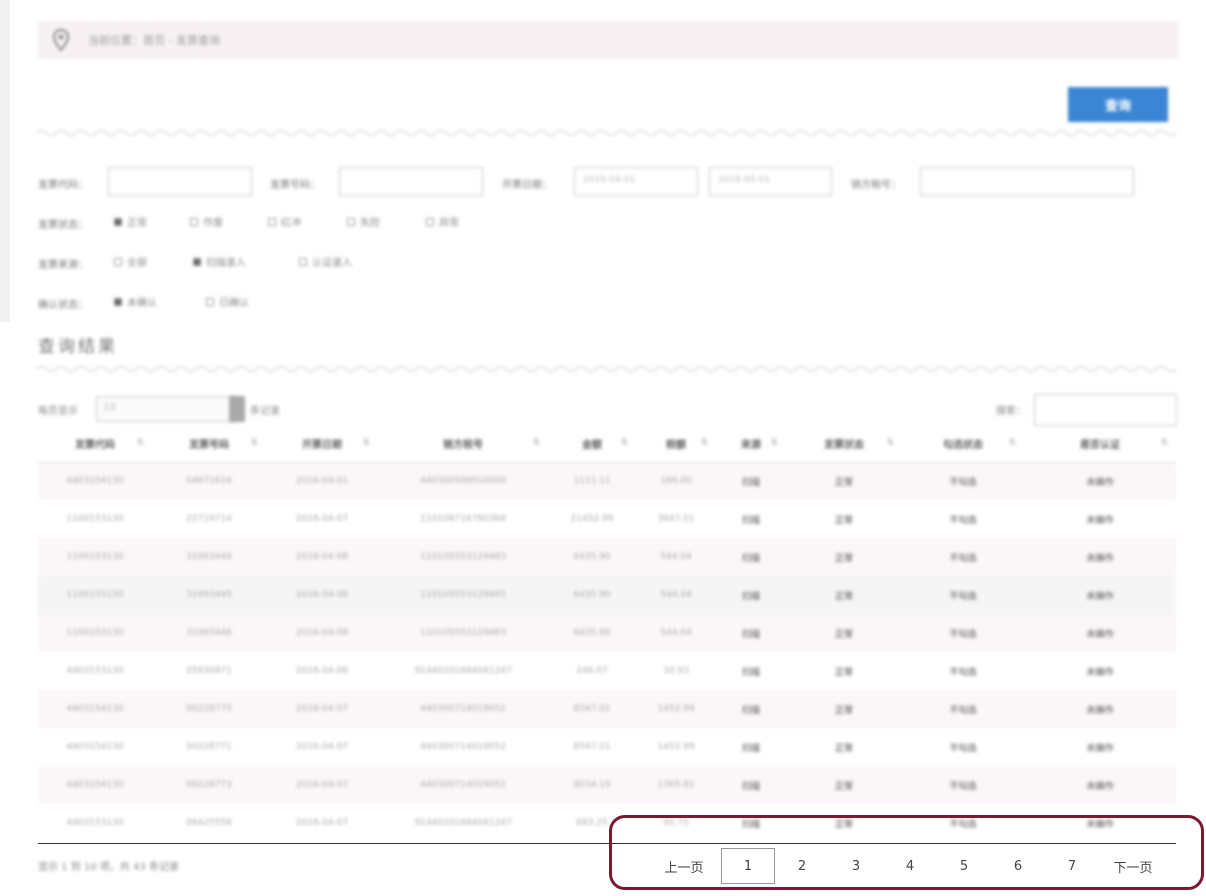 The image size is (1206, 896). What do you see at coordinates (1027, 181) in the screenshot?
I see `seller-tax-input` at bounding box center [1027, 181].